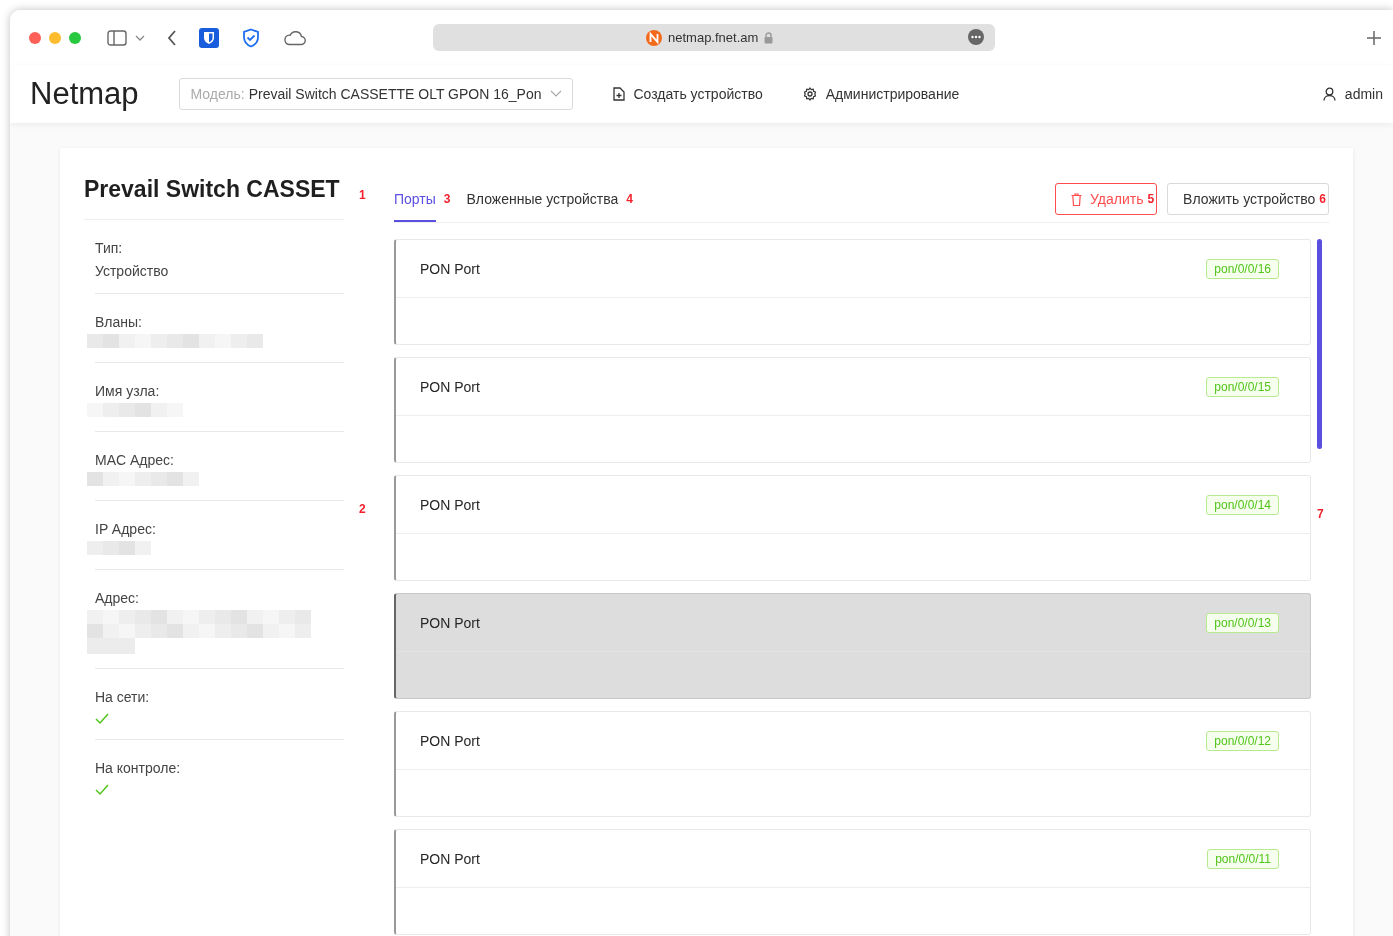  I want to click on port-card: PON Port pon/0/0/15, so click(852, 410).